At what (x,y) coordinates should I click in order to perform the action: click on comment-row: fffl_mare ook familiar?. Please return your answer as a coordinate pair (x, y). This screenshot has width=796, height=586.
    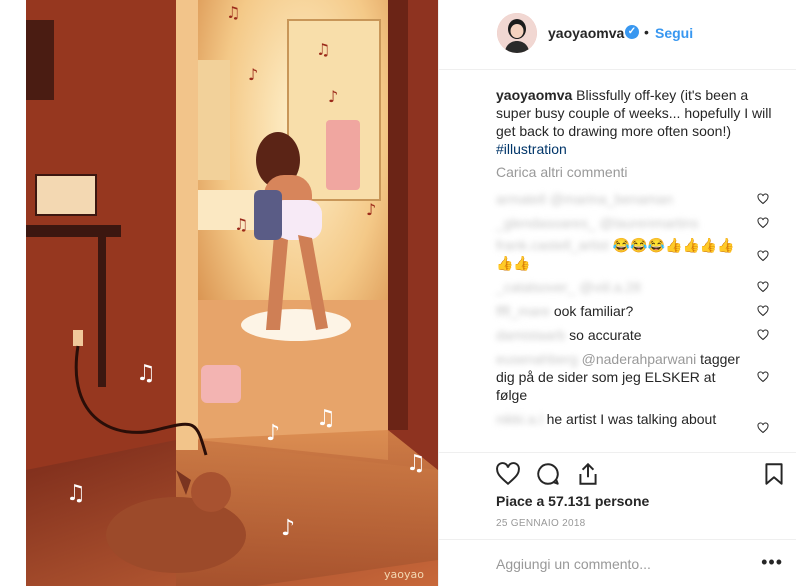
    Looking at the image, I should click on (646, 311).